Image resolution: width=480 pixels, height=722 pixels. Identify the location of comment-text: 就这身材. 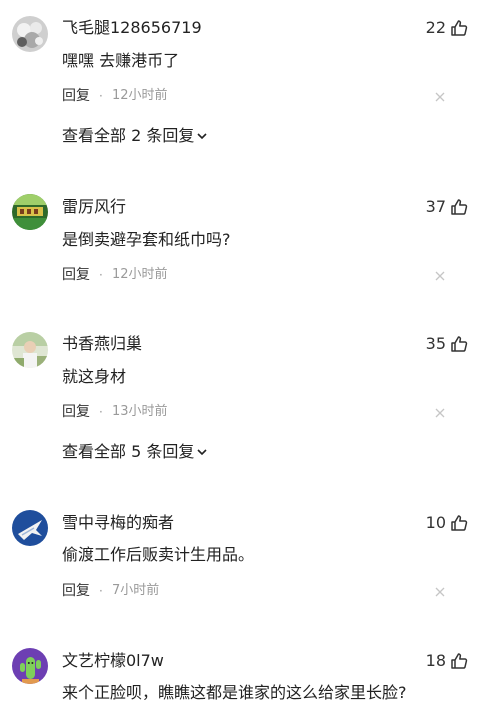
(94, 376).